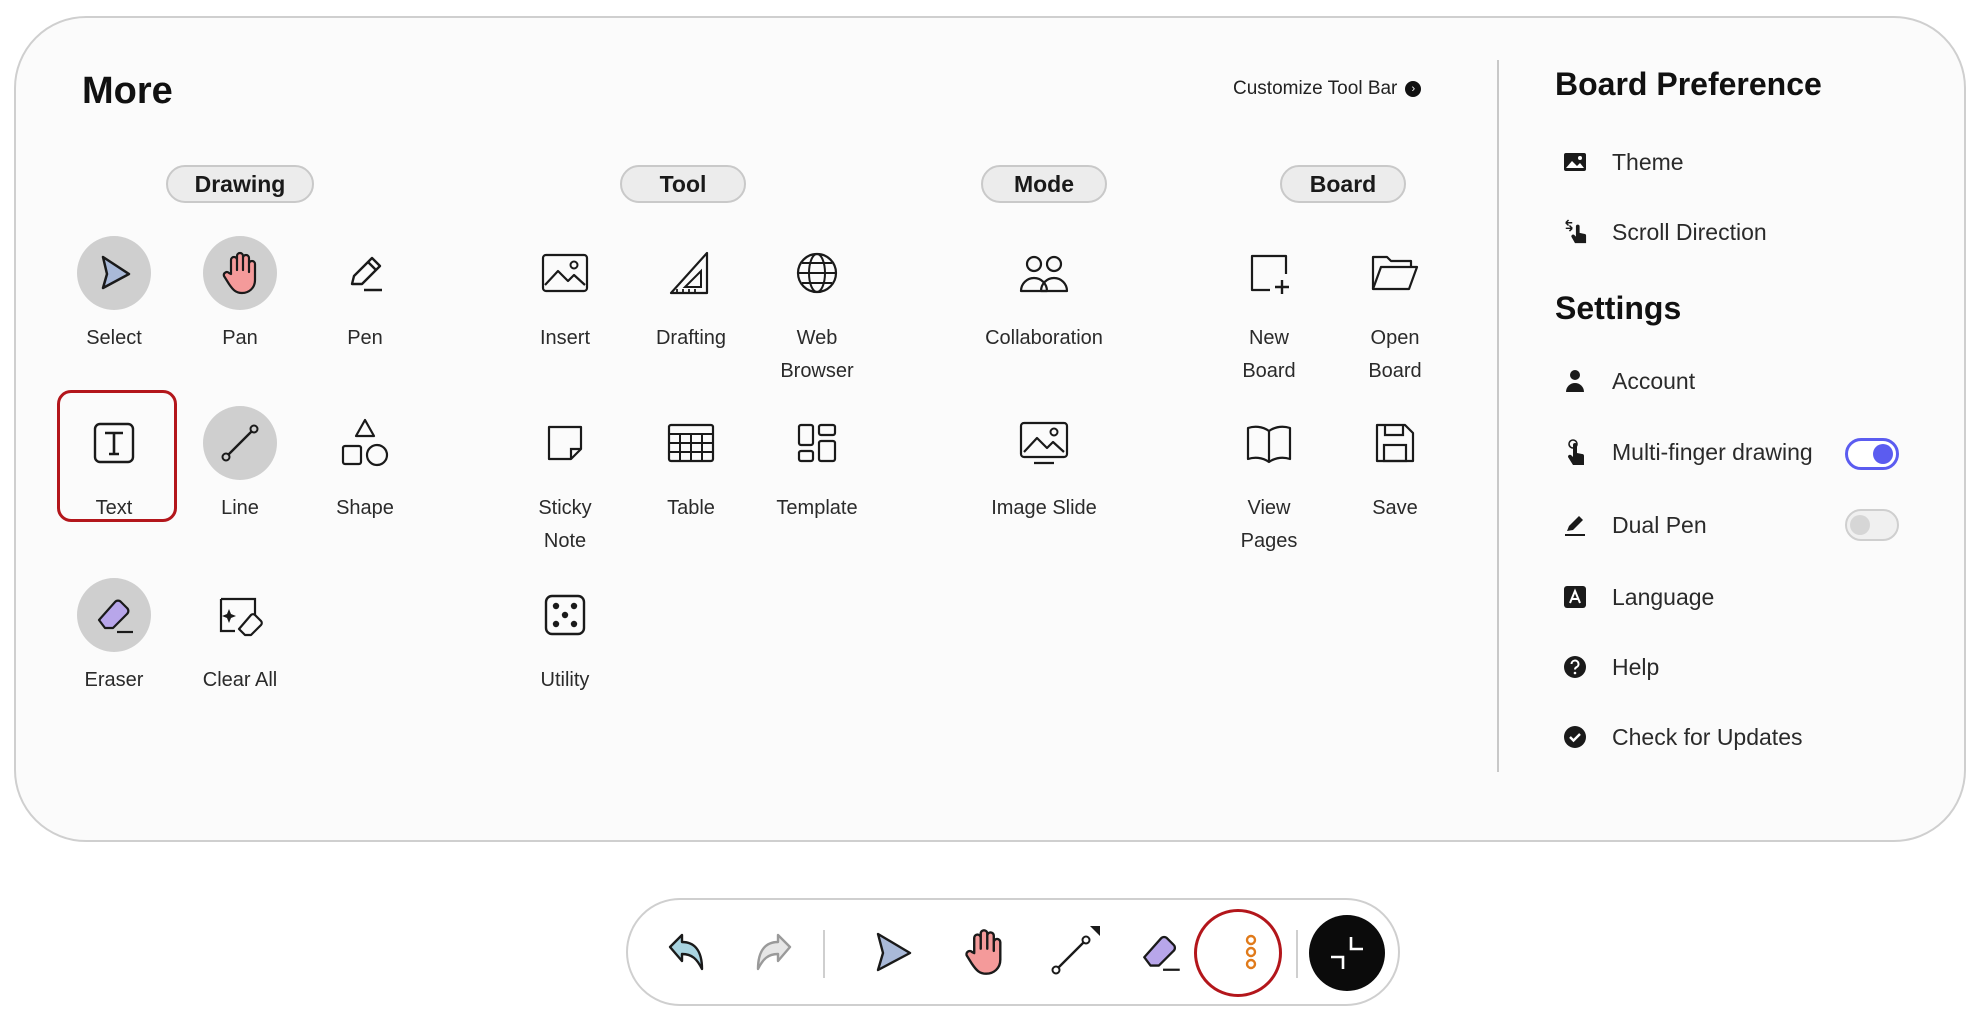 Image resolution: width=1986 pixels, height=1023 pixels. I want to click on hand-icon, so click(983, 952).